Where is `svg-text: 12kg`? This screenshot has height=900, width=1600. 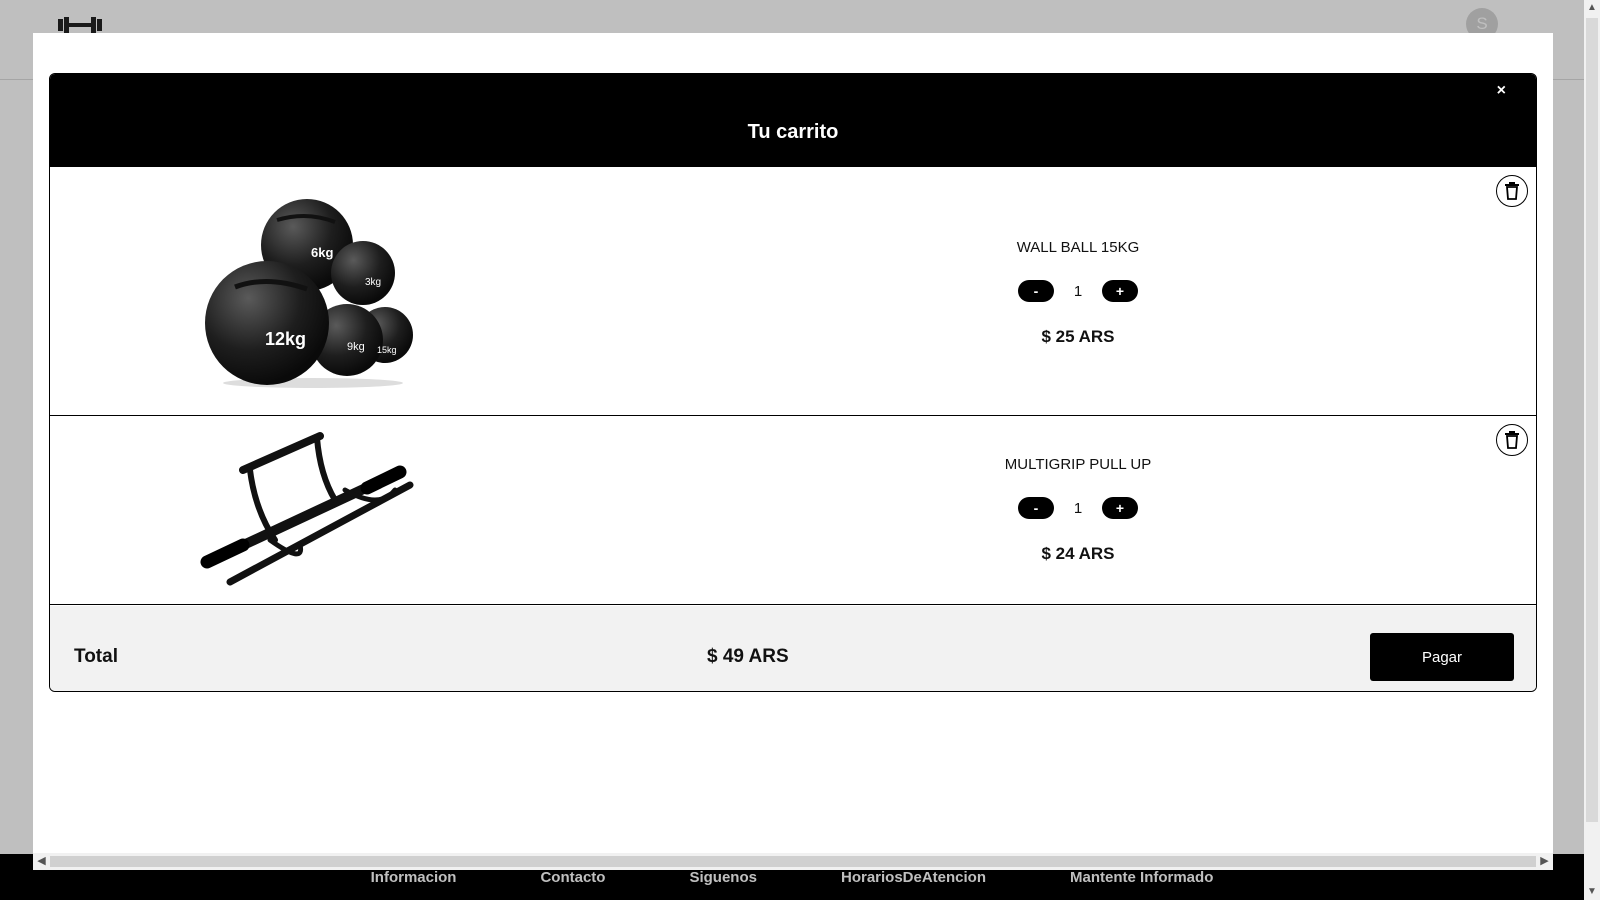
svg-text: 12kg is located at coordinates (285, 339).